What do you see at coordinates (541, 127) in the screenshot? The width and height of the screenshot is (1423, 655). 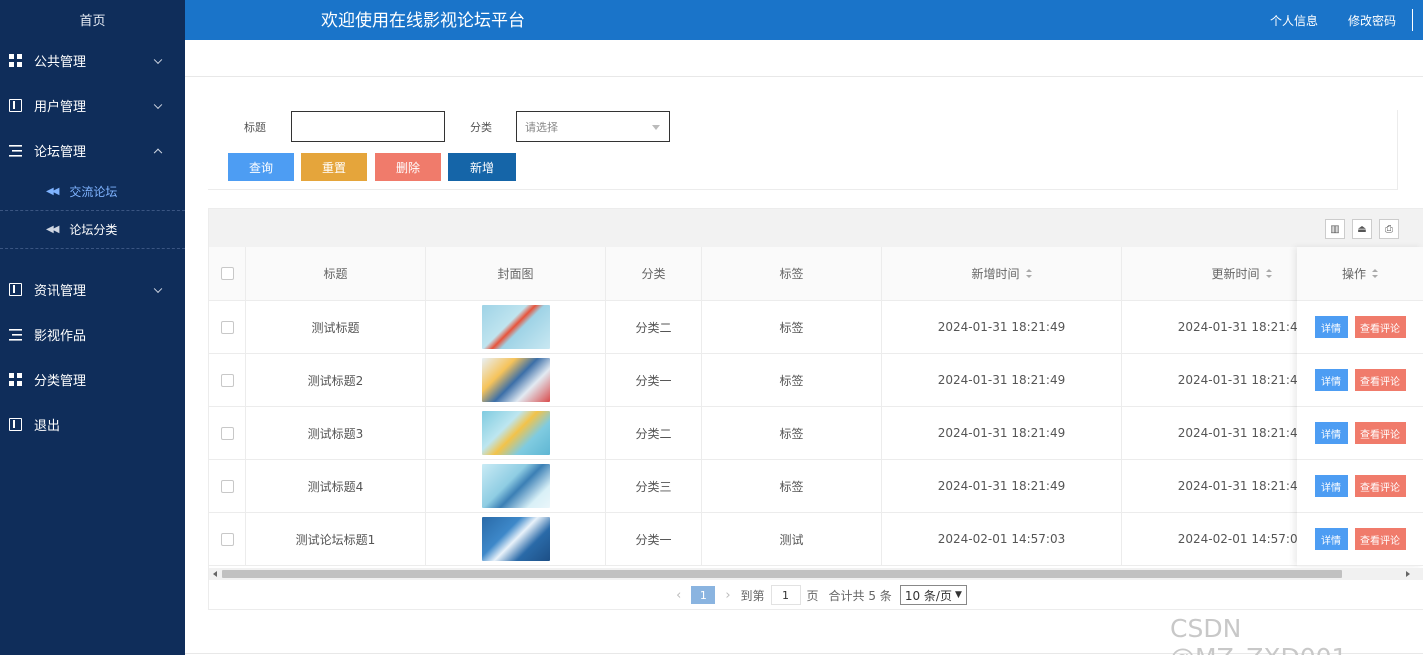 I see `category-select-value: 请选择` at bounding box center [541, 127].